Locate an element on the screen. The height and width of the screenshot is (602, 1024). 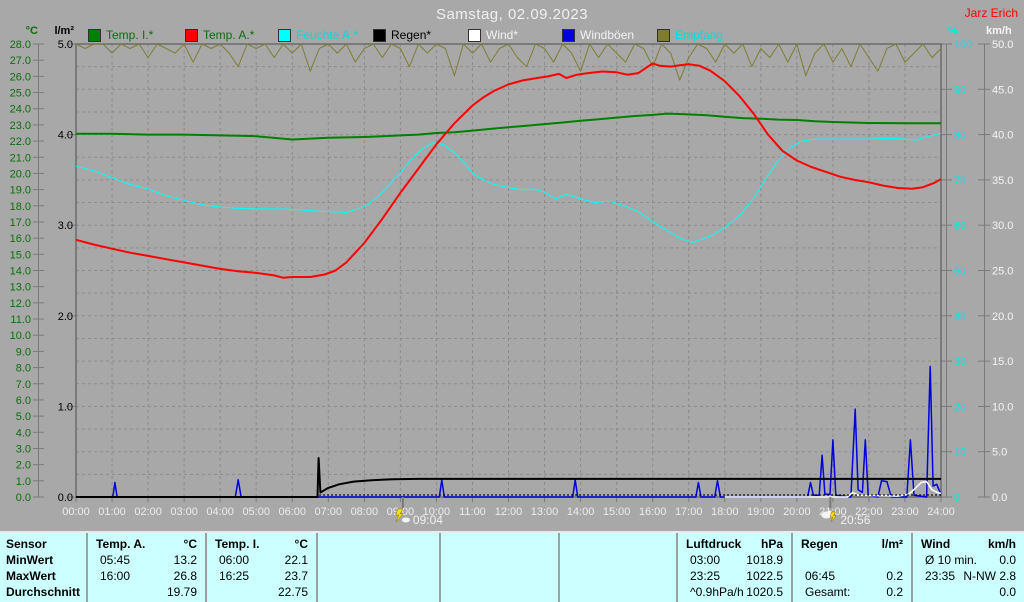
axis-humidity-tick-label: 60 is located at coordinates (960, 226).